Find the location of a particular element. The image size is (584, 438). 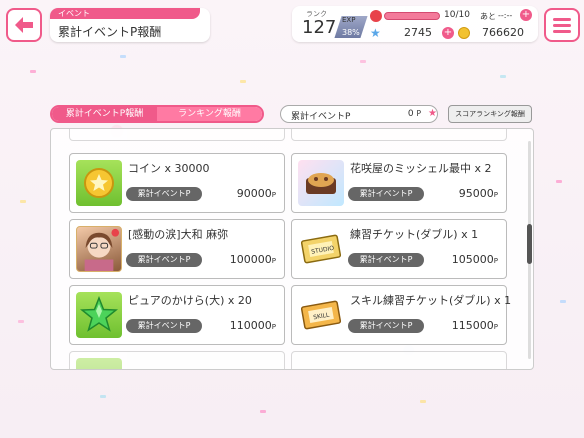

cumulative-points-label: 累計イベントP is located at coordinates (321, 117).